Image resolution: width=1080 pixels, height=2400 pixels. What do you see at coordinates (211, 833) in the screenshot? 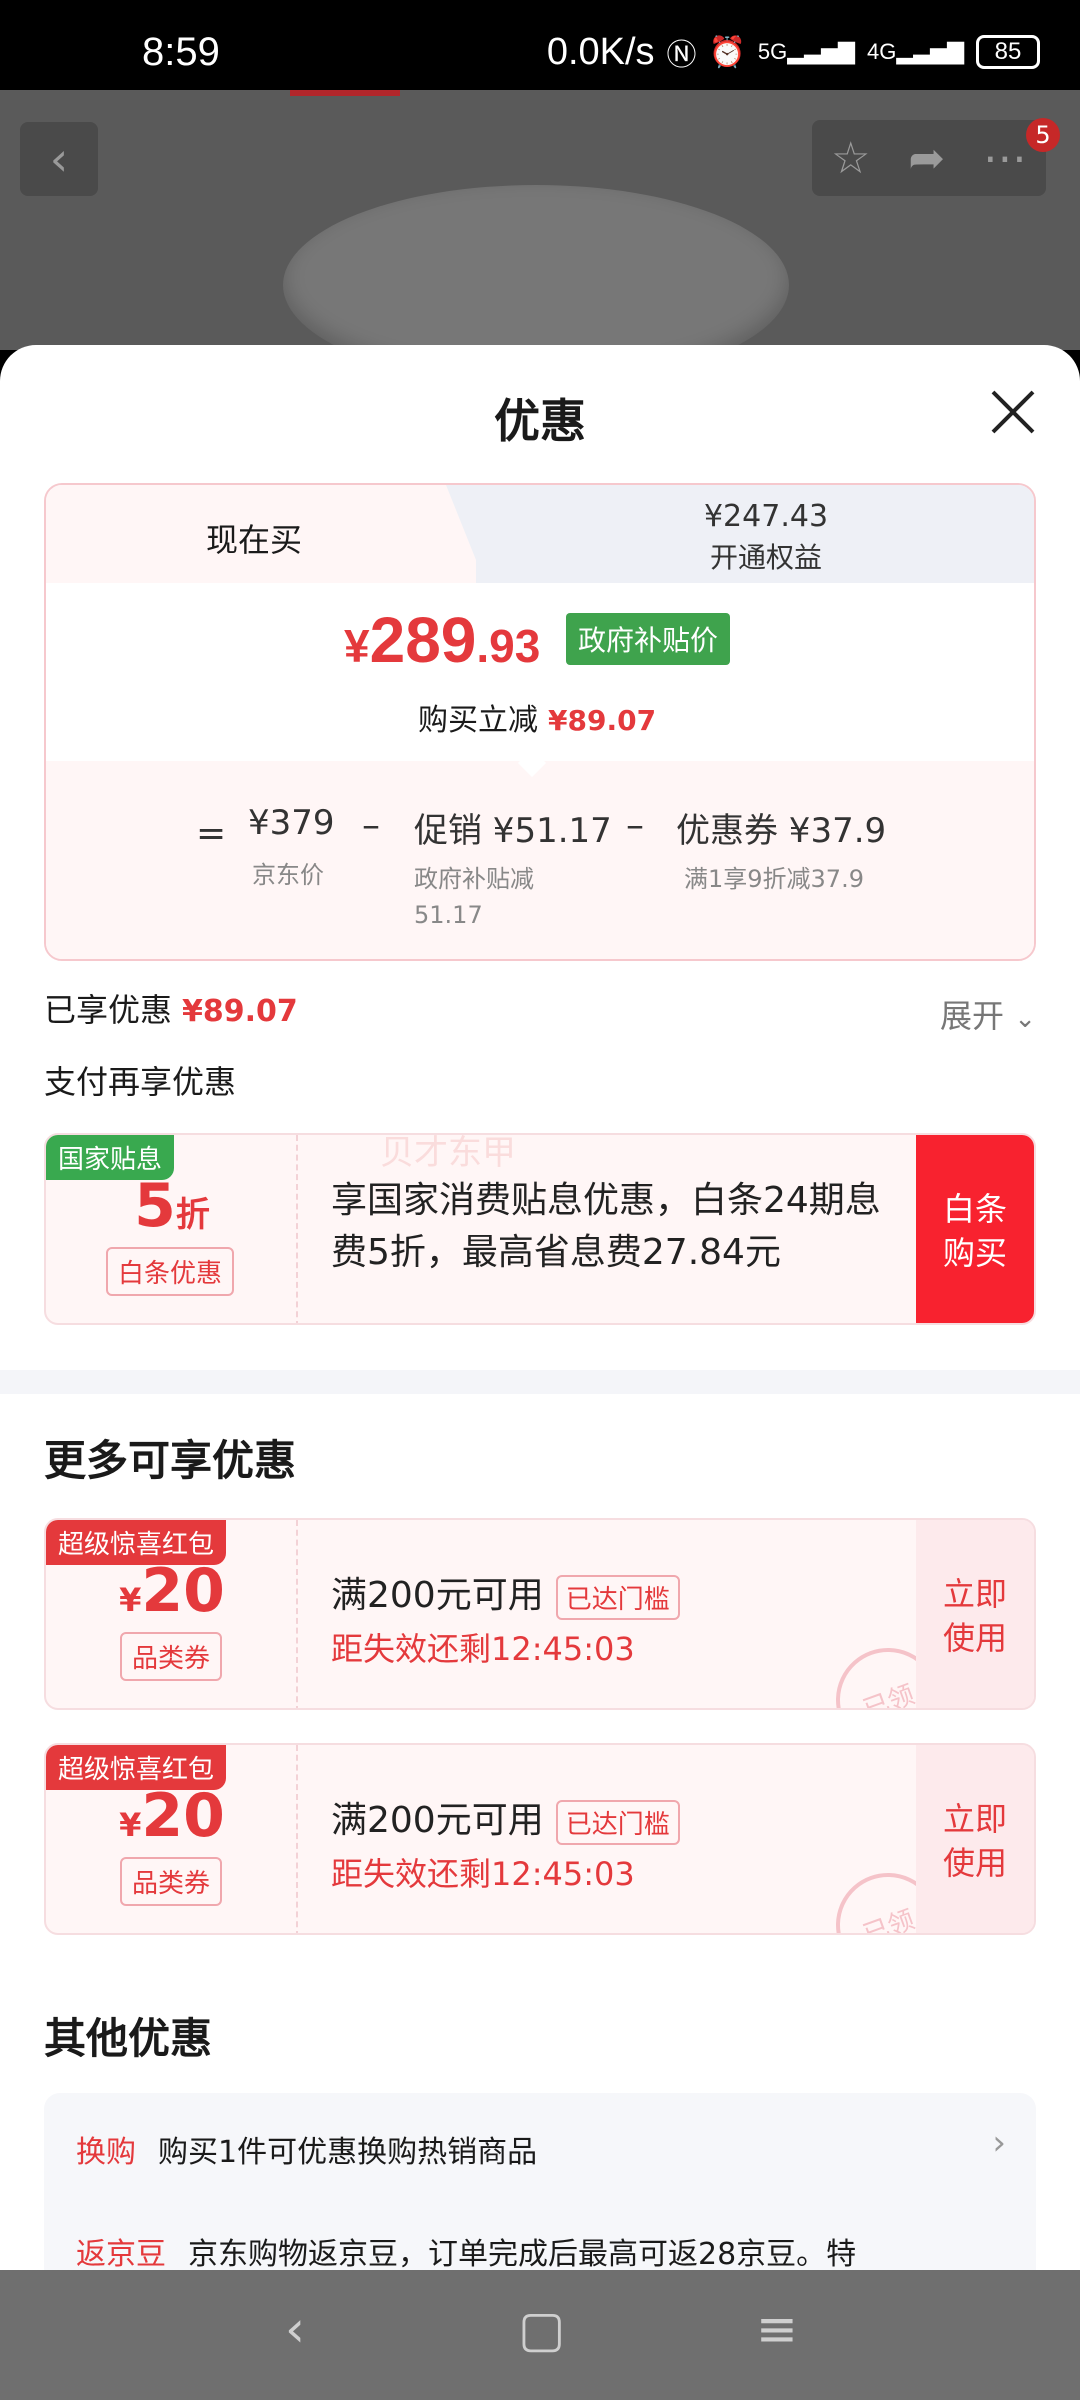
I see `equals-sign: =` at bounding box center [211, 833].